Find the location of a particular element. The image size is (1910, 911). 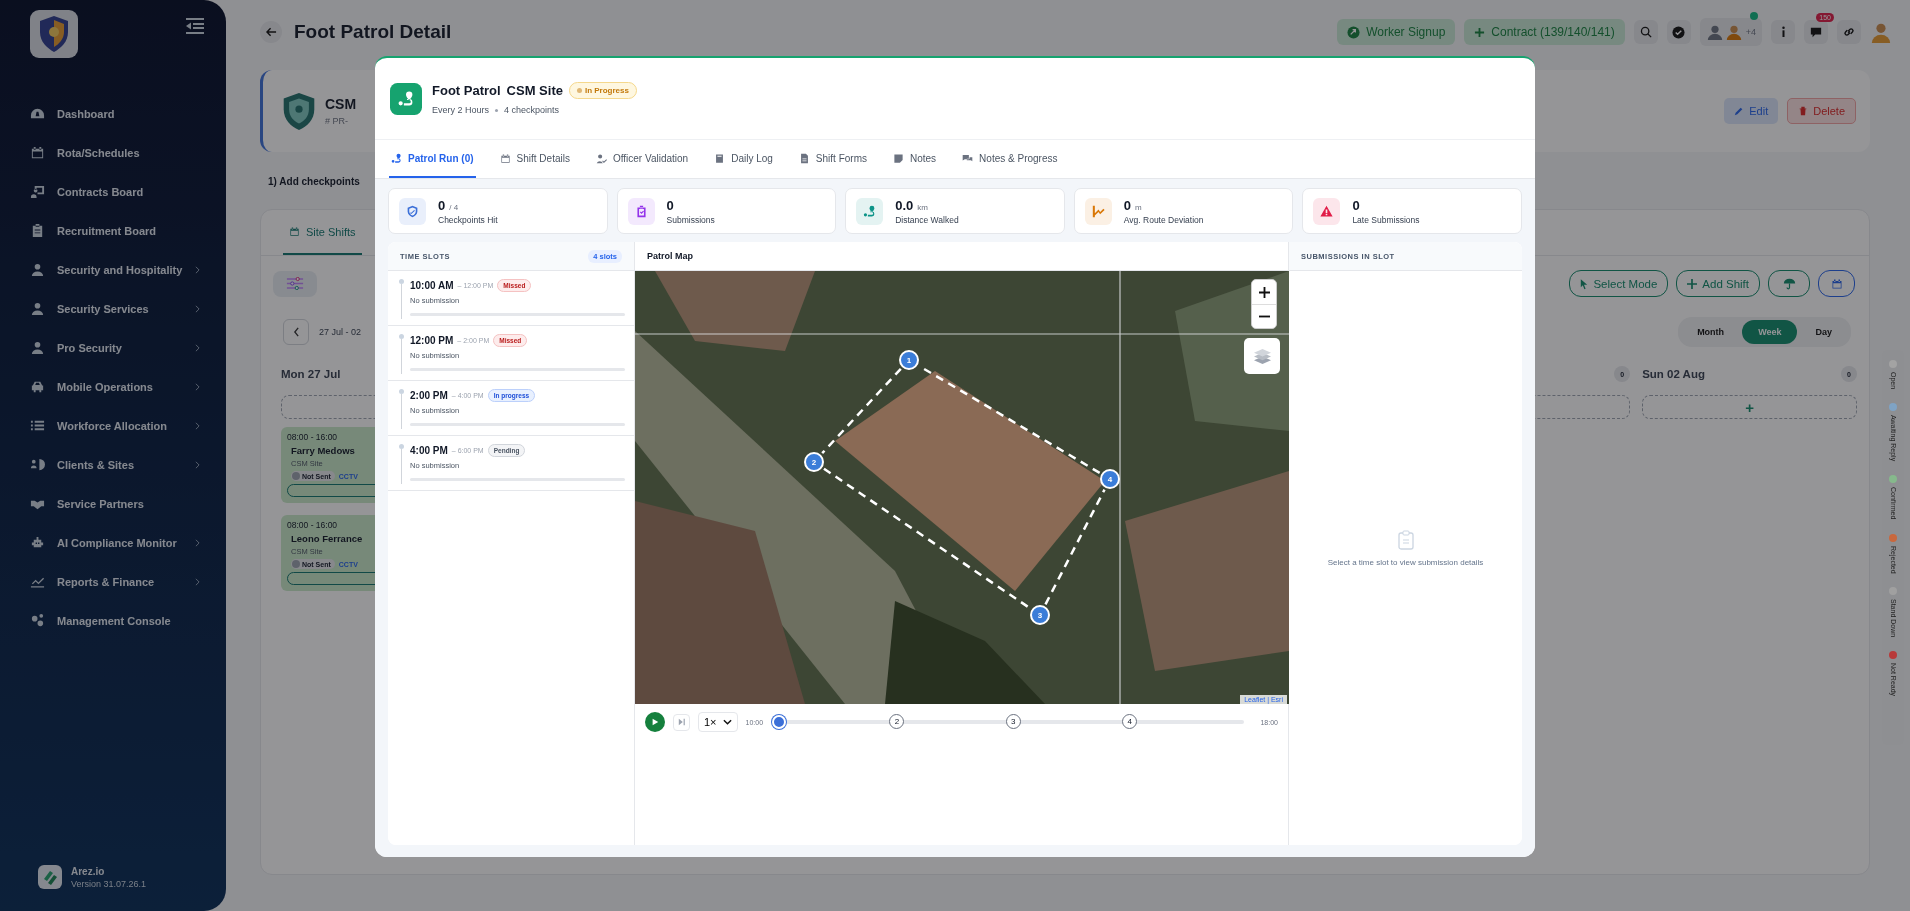

check-circle-icon is located at coordinates (1679, 32).